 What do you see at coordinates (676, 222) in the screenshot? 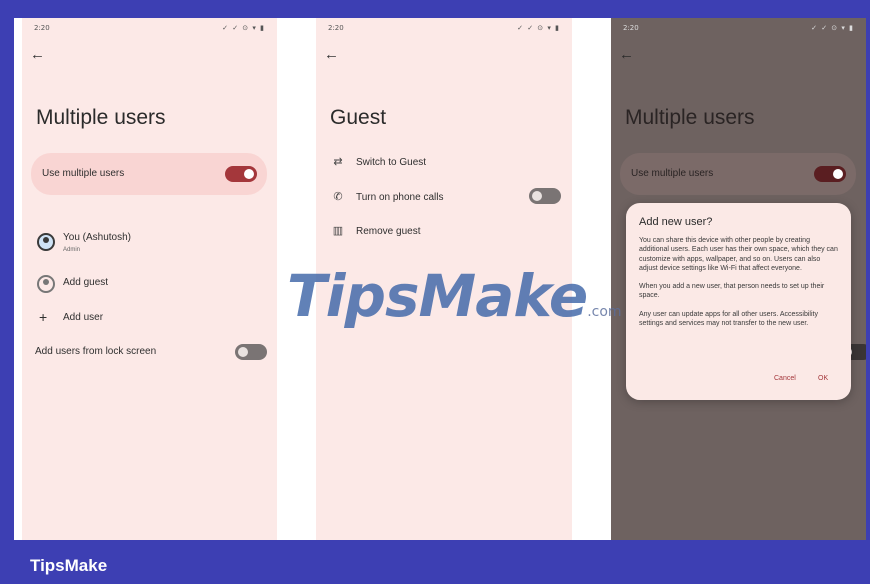
I see `dialog-title: Add new user?` at bounding box center [676, 222].